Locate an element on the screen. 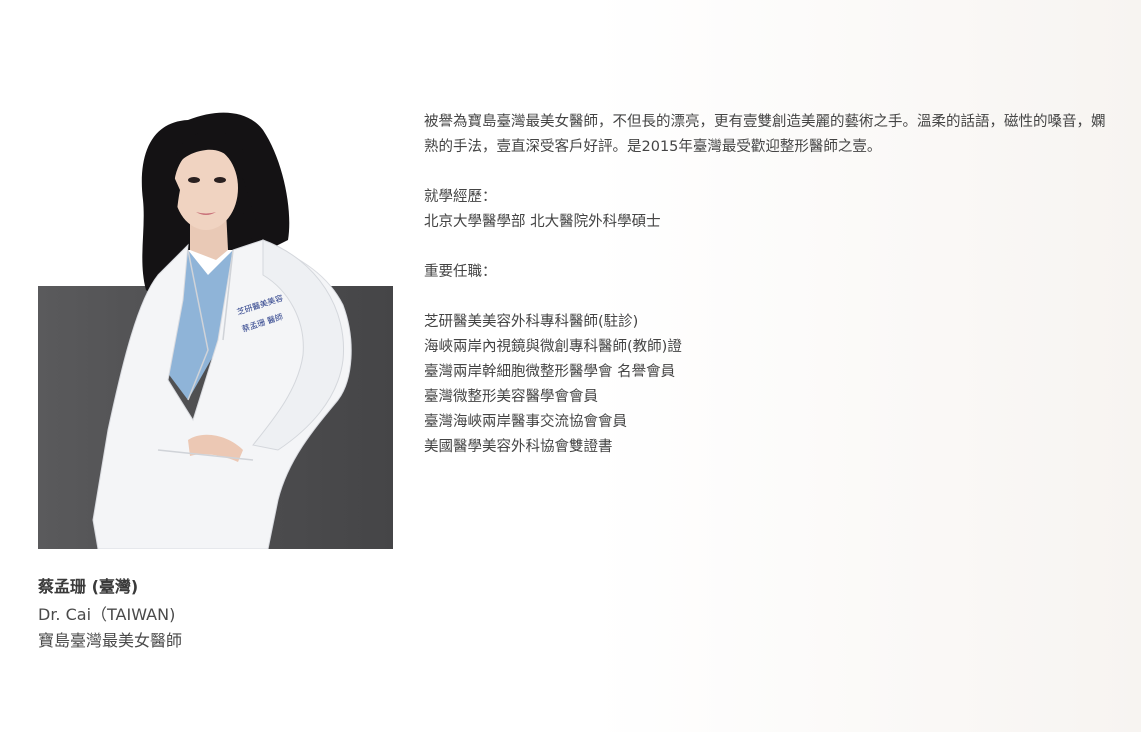 The image size is (1141, 732). education-heading: 就學經歷： is located at coordinates (460, 197).